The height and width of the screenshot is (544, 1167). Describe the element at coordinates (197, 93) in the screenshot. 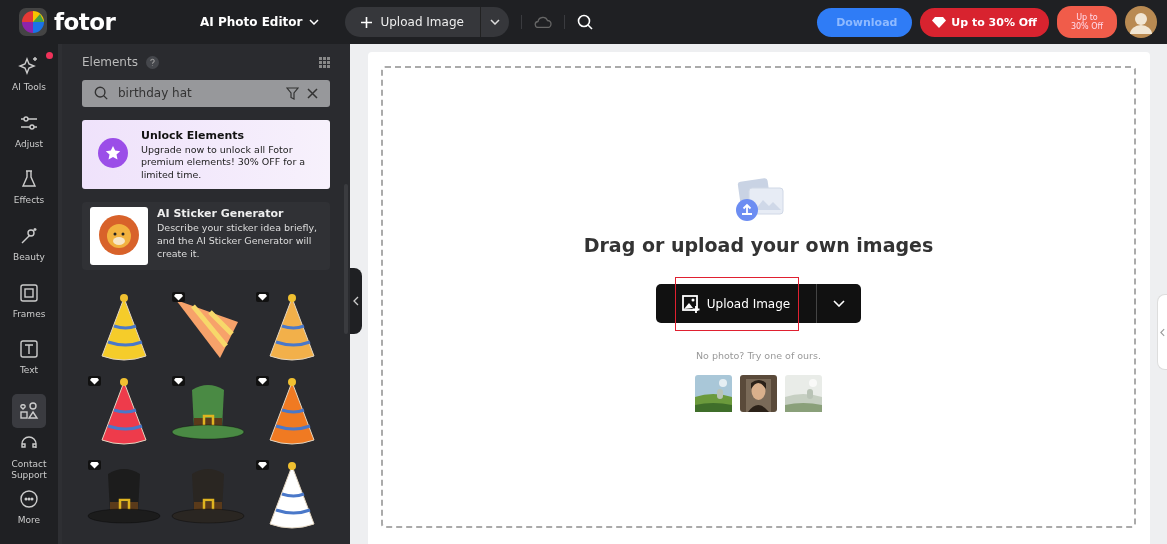

I see `search-input: birthday hat` at that location.